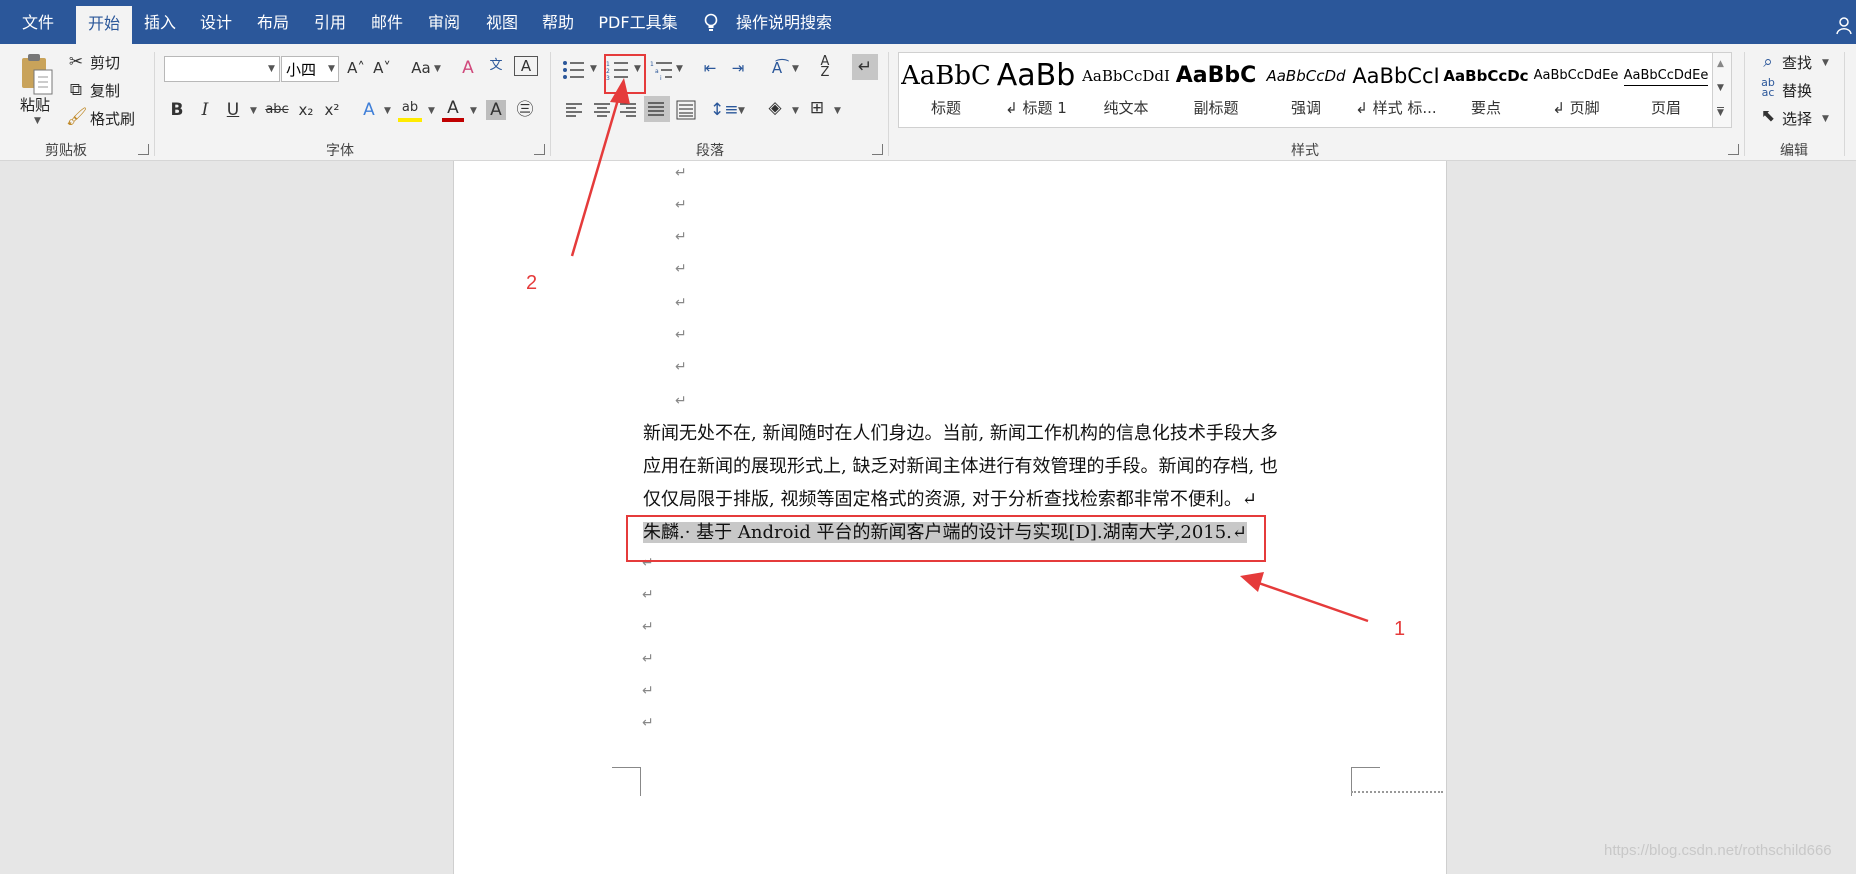 This screenshot has width=1856, height=874. I want to click on watermark: https://blog.csdn.net/rothschild666, so click(1718, 850).